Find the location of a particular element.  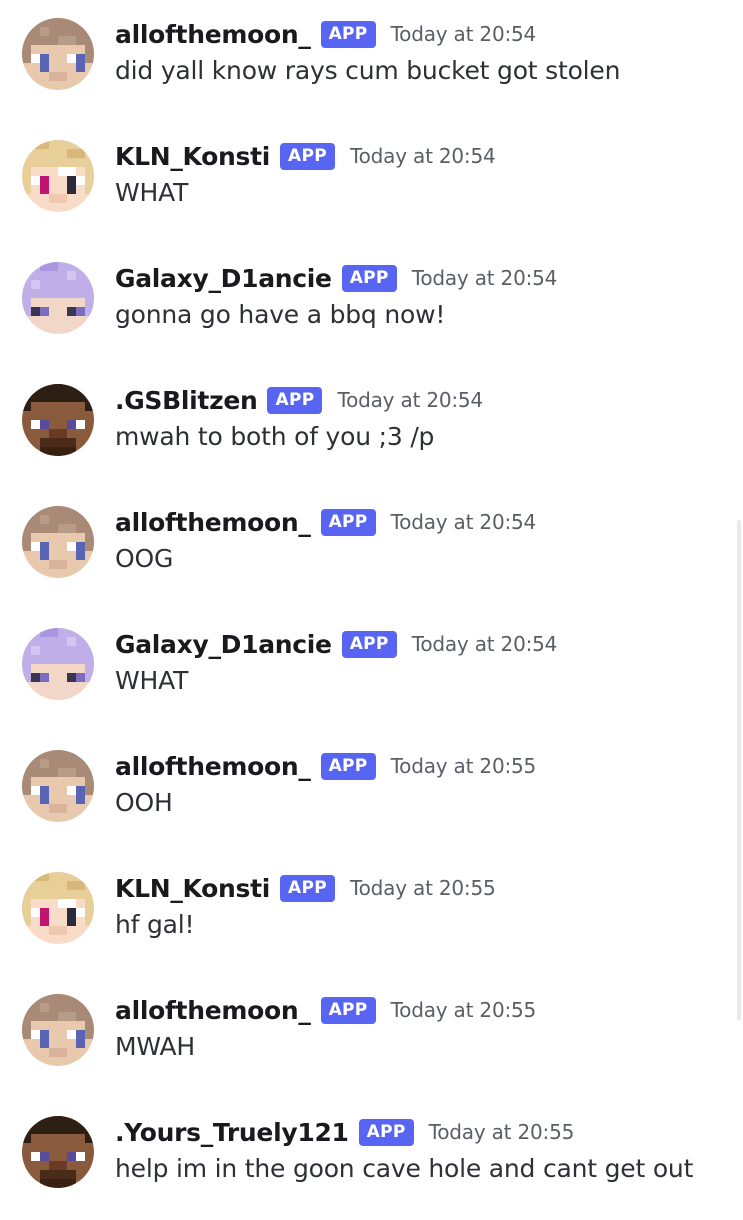

message-header: KLN_Konsti APP Today at 20:54 is located at coordinates (305, 156).